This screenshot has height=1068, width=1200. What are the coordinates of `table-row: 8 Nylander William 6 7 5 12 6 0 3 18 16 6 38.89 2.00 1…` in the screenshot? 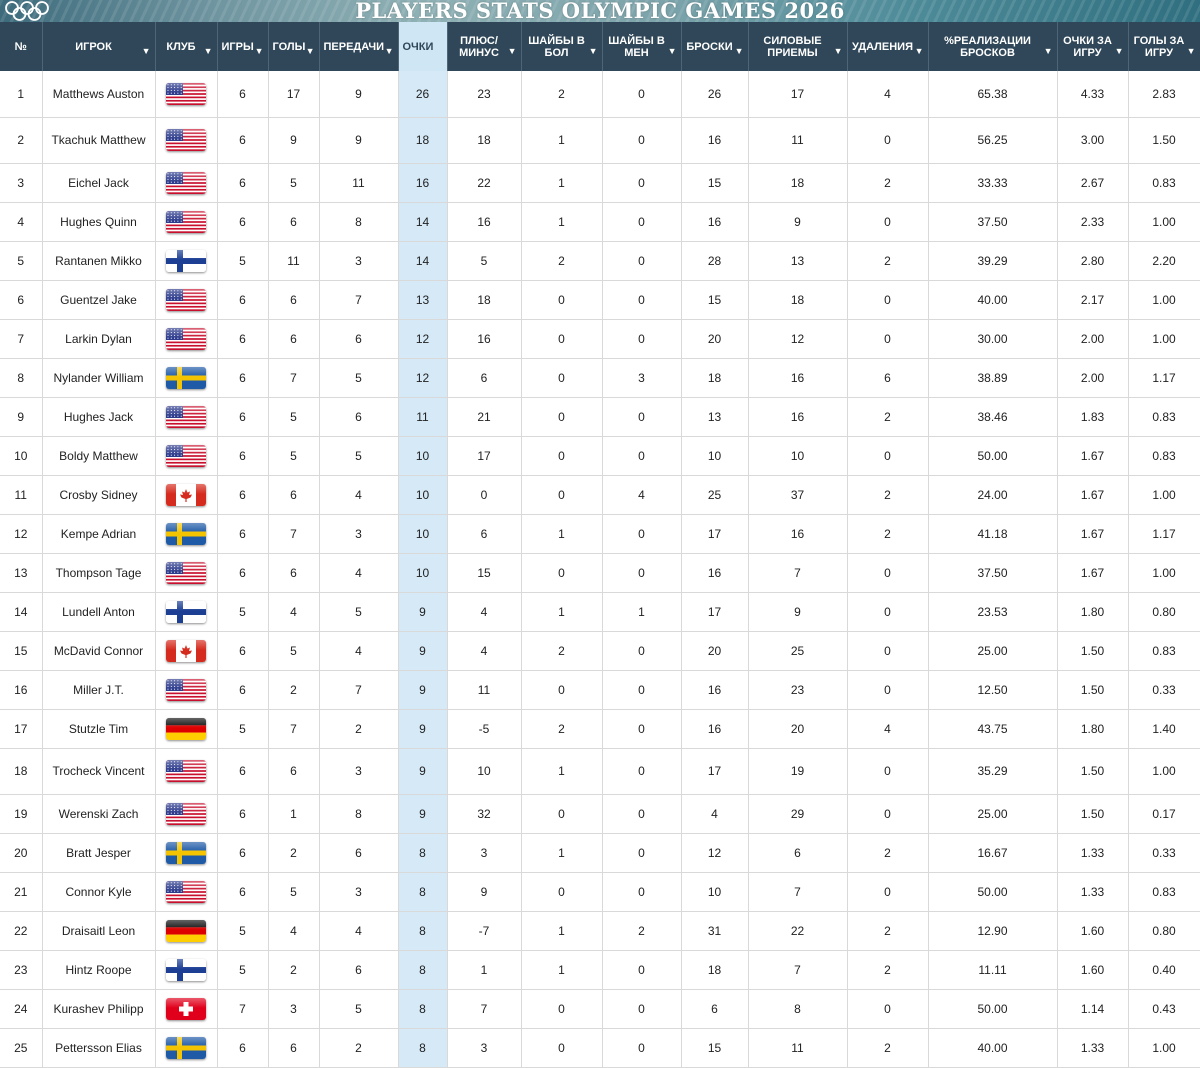 It's located at (600, 378).